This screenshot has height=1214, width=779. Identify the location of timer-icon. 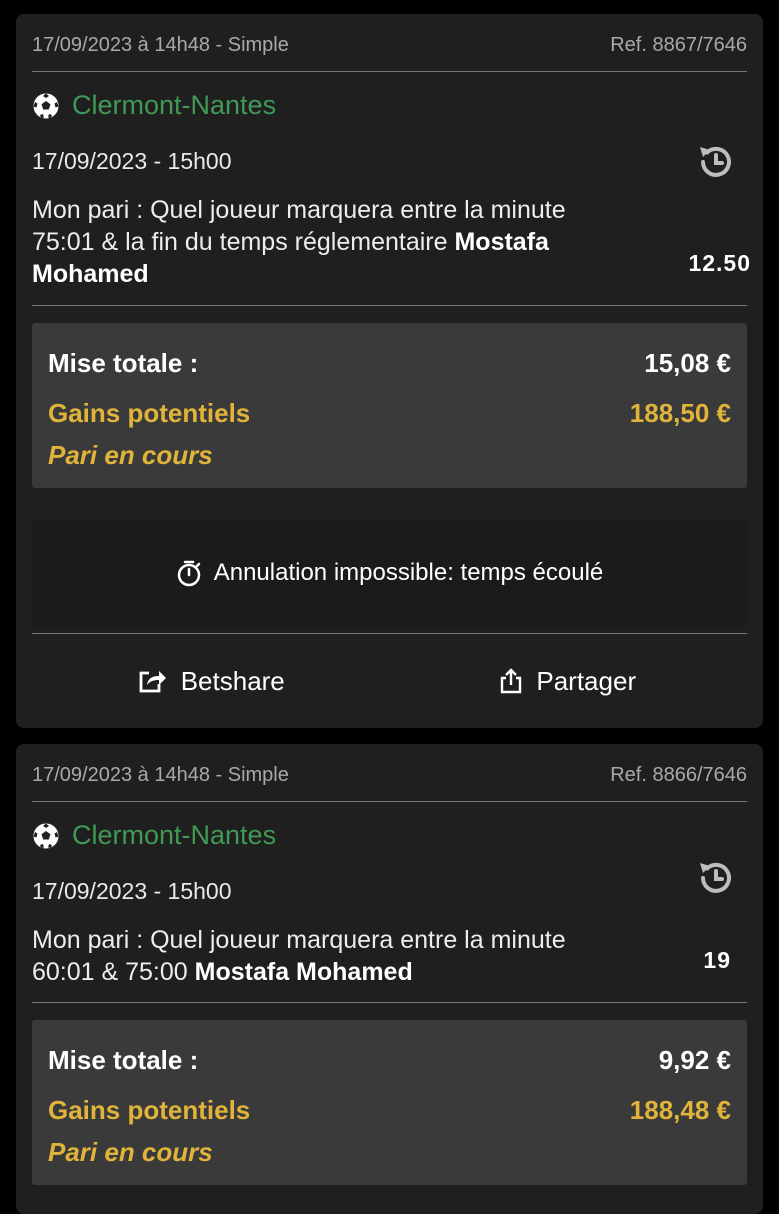
(188, 573).